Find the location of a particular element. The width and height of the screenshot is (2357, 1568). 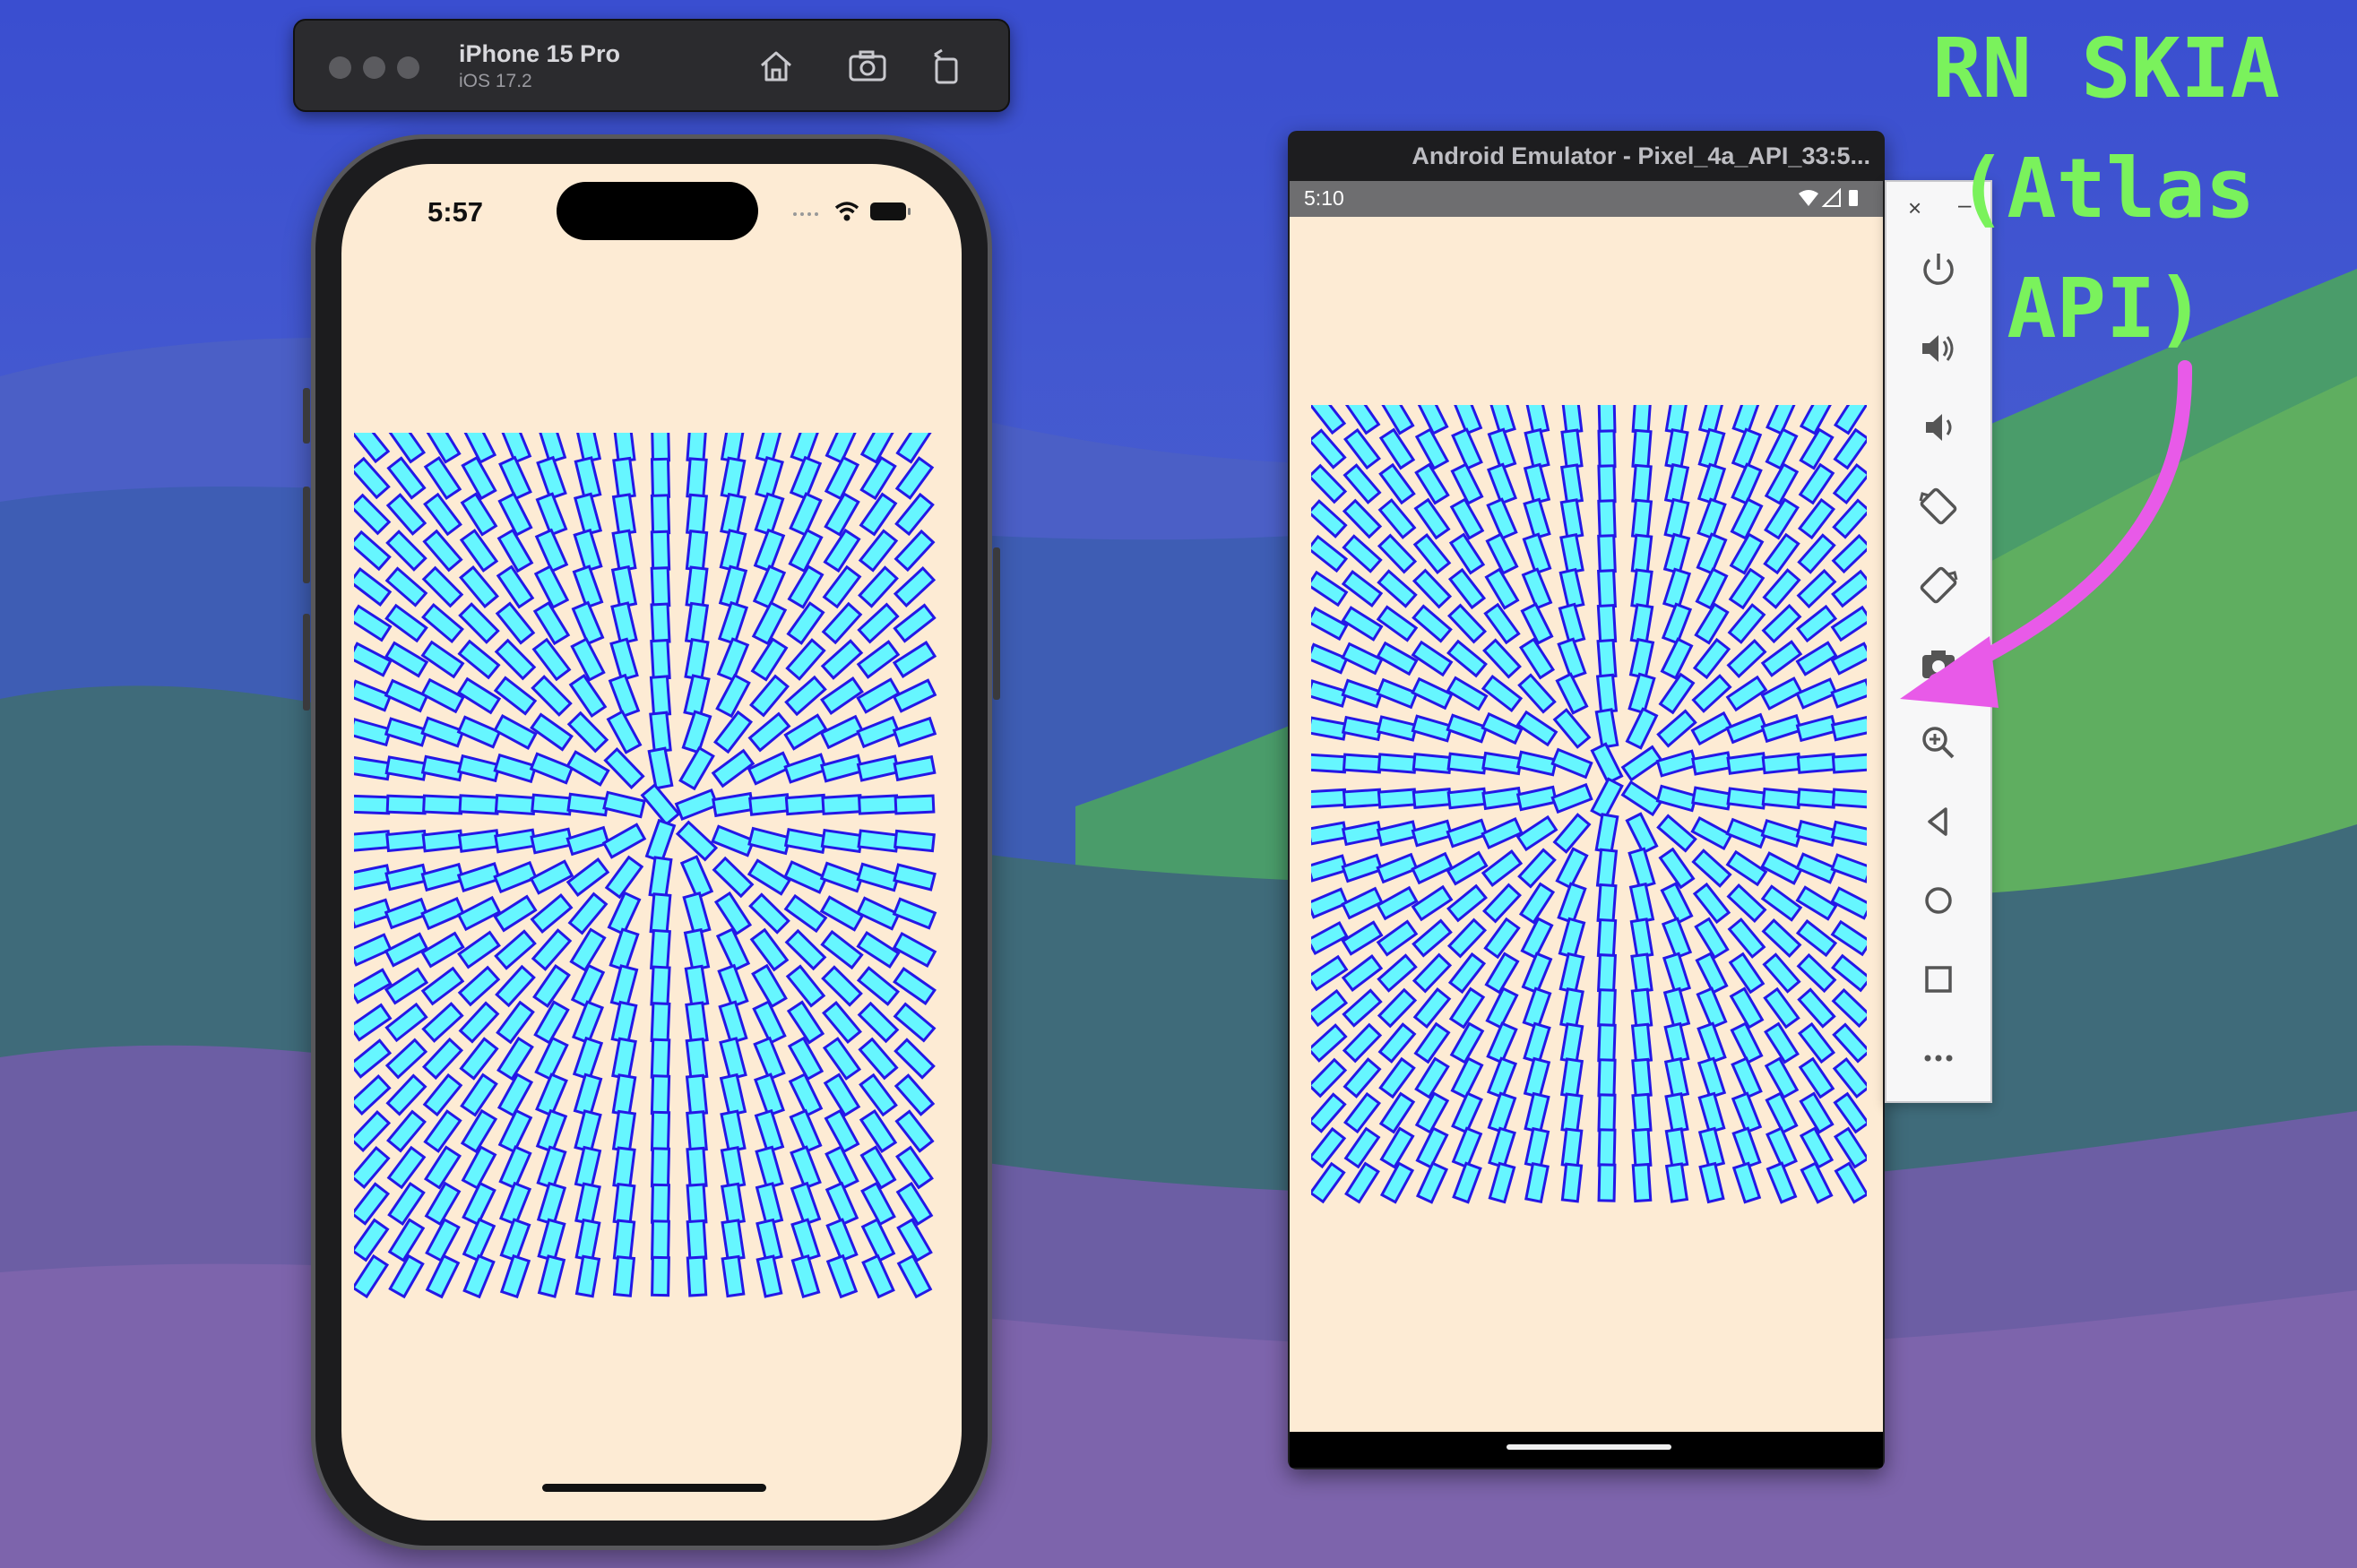

rotate-icon is located at coordinates (947, 66).